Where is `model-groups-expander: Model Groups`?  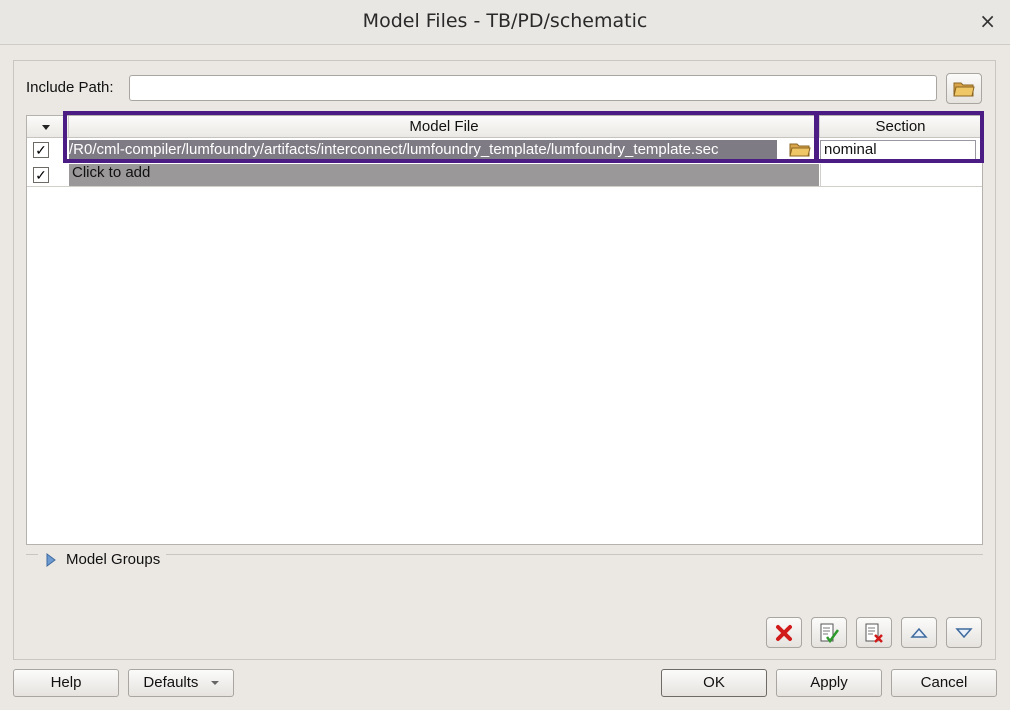
model-groups-expander: Model Groups is located at coordinates (102, 559).